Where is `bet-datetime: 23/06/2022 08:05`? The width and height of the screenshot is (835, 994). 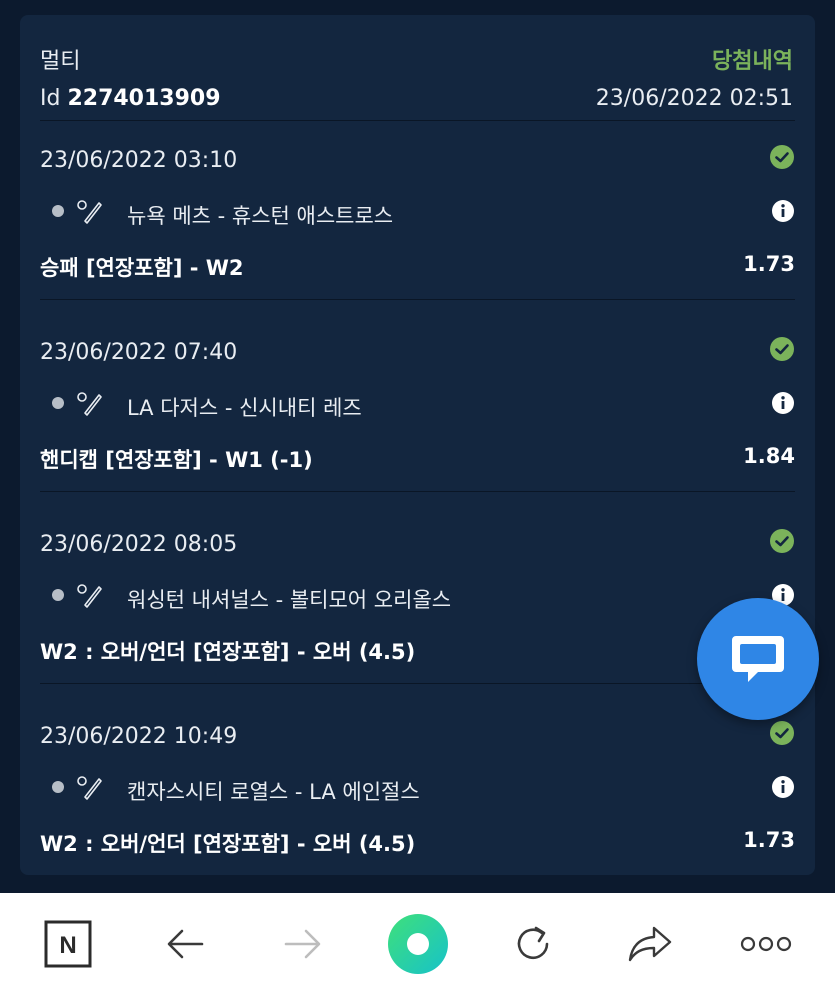
bet-datetime: 23/06/2022 08:05 is located at coordinates (139, 544).